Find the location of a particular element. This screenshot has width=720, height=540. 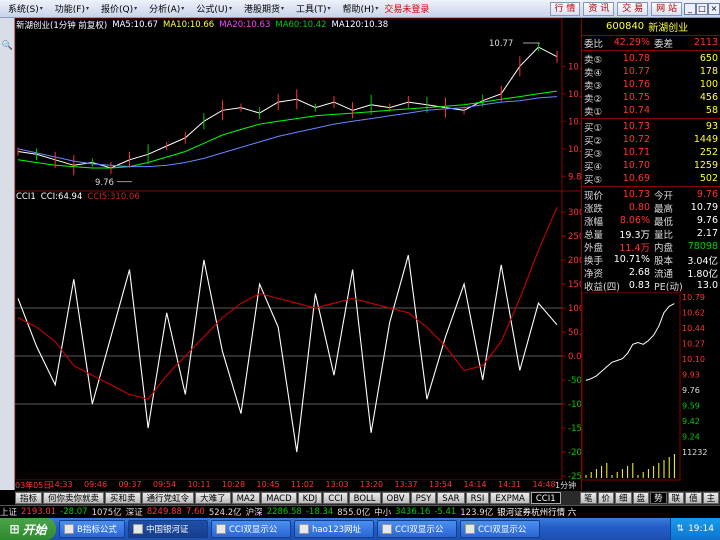

tab-11: PSY is located at coordinates (423, 498).